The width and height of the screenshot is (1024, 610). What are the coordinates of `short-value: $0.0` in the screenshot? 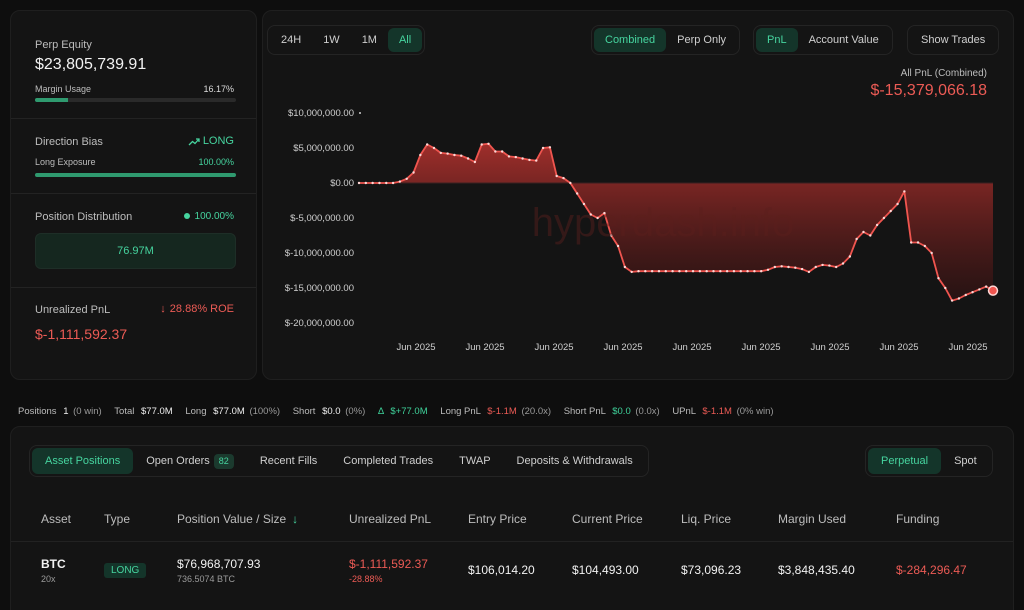 It's located at (331, 411).